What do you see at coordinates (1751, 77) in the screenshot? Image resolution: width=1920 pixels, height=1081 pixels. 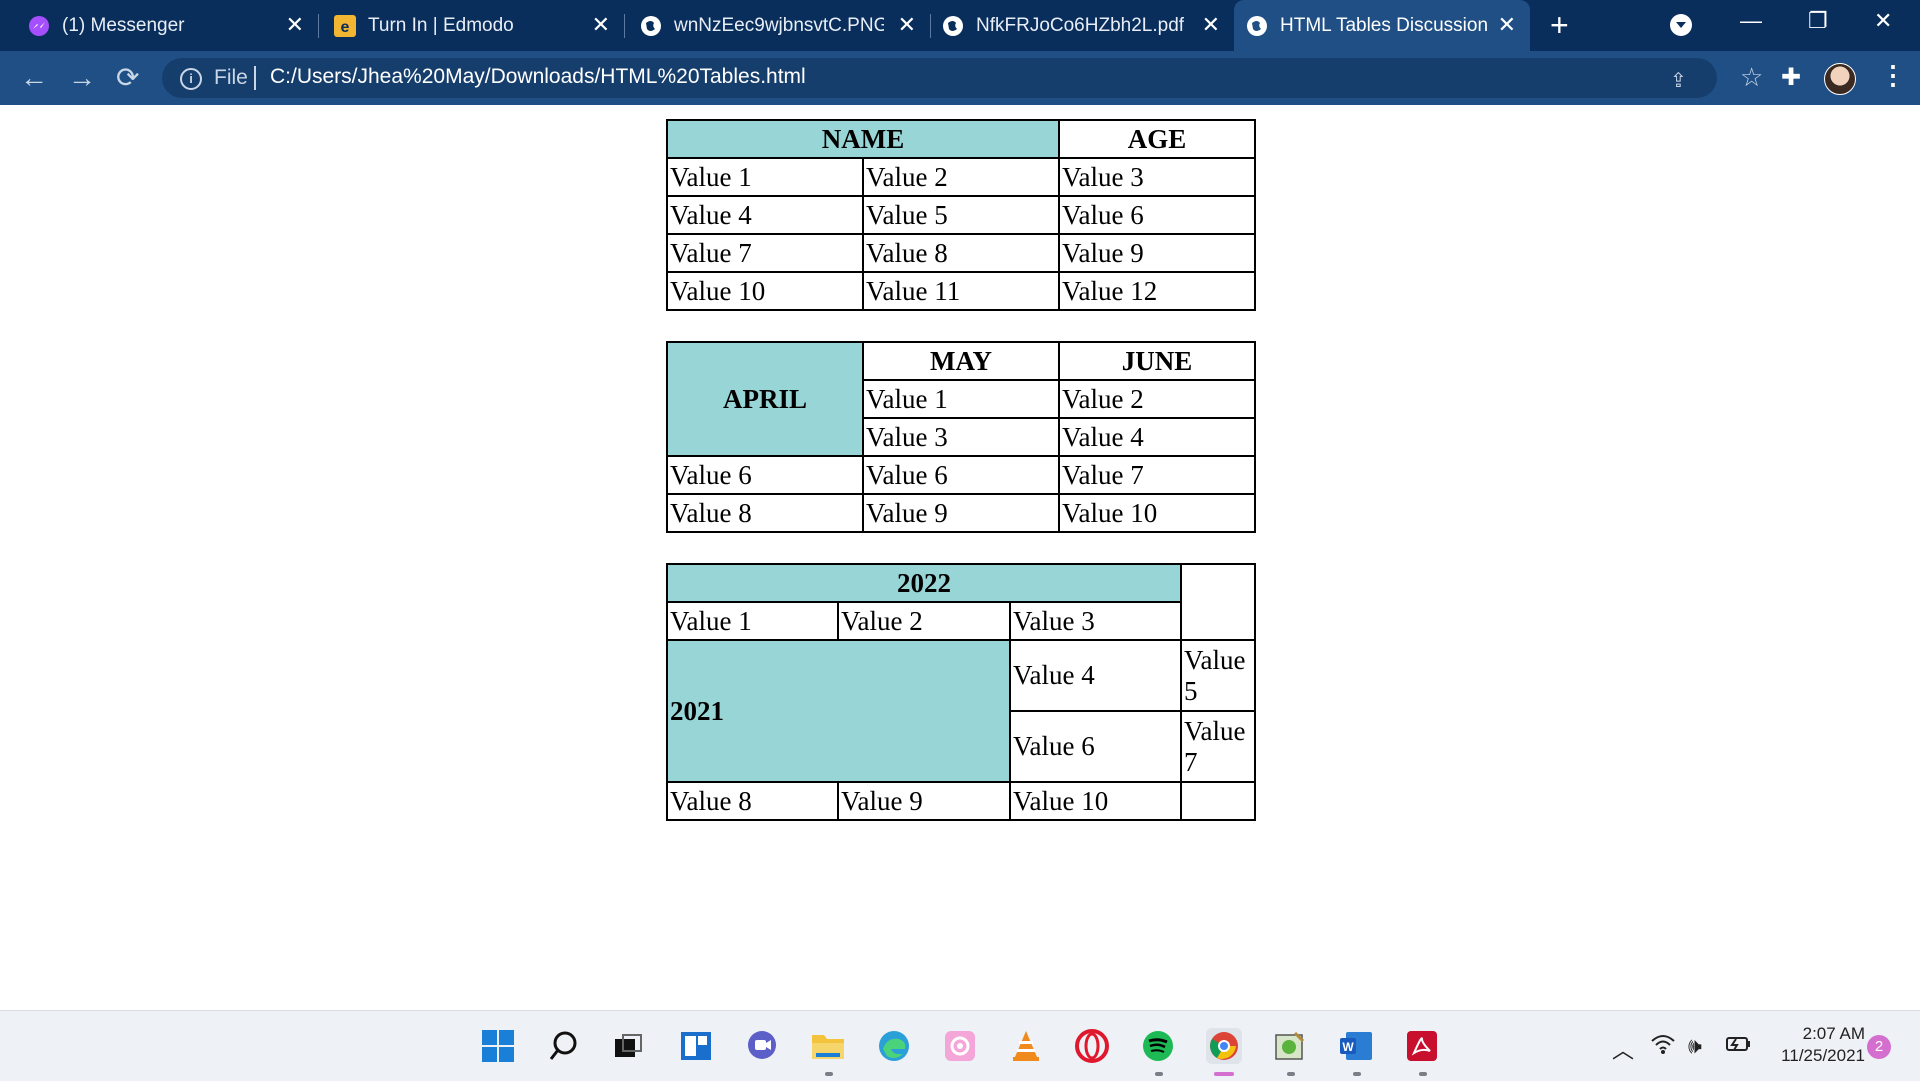 I see `bookmark-star-icon: ☆` at bounding box center [1751, 77].